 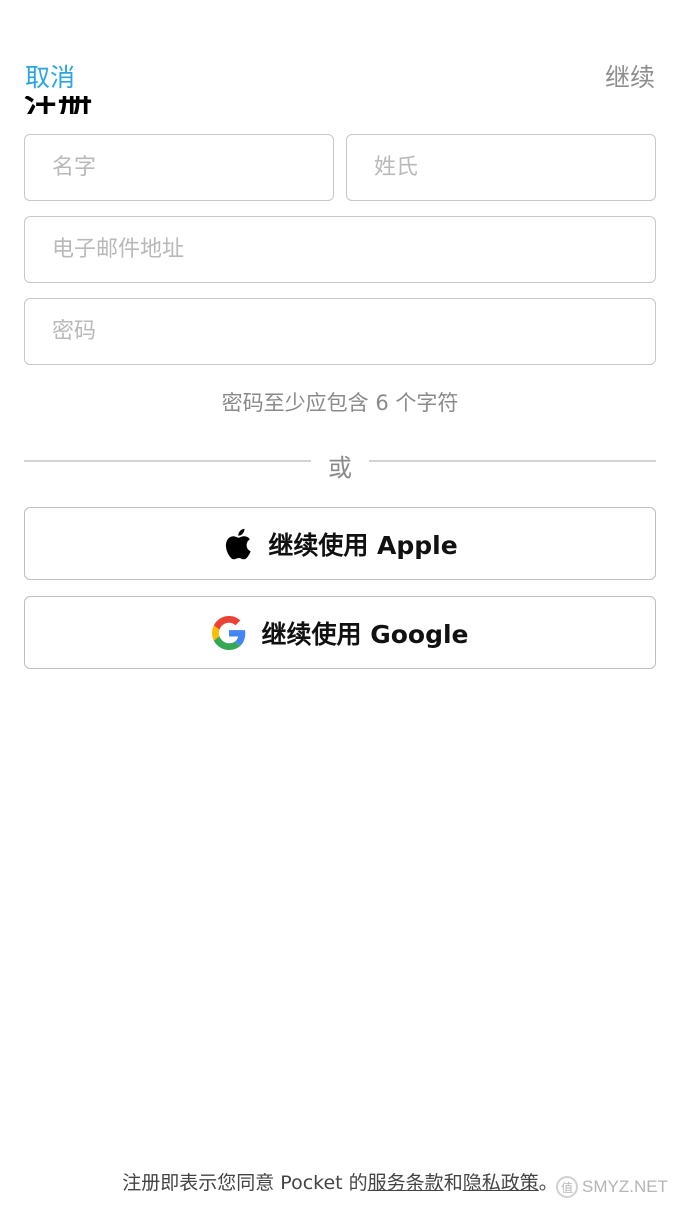 I want to click on email-input, so click(x=340, y=249).